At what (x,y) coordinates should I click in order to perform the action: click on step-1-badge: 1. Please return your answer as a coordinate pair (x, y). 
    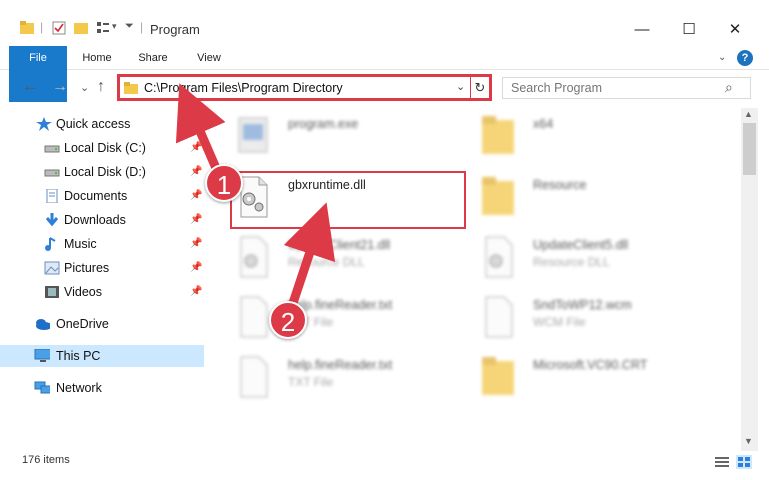
    Looking at the image, I should click on (224, 183).